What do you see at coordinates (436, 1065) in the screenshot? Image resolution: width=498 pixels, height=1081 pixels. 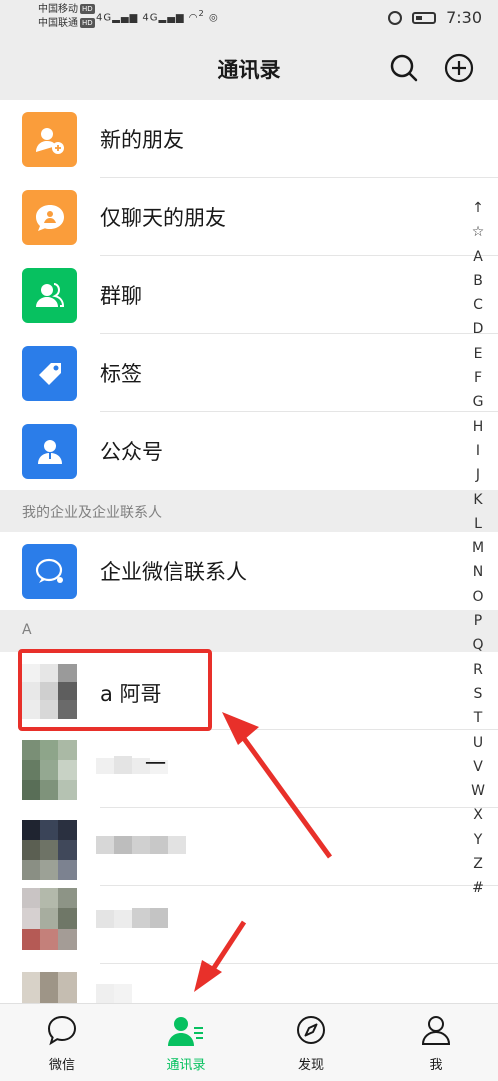 I see `tab-label: 我` at bounding box center [436, 1065].